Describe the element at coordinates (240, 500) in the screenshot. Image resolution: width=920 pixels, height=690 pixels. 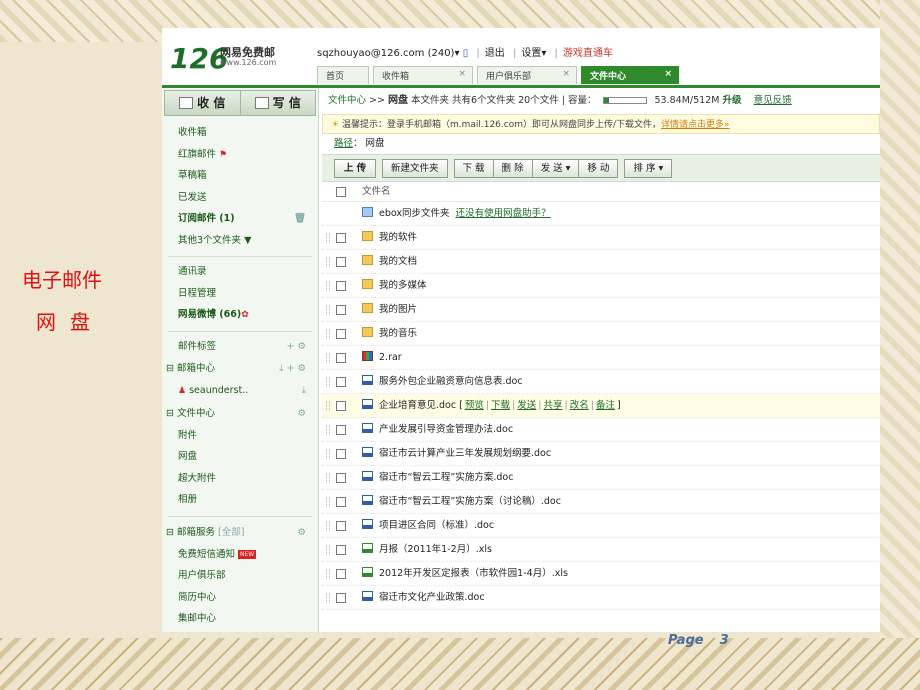
I see `sidebar-item-album: 相册` at that location.